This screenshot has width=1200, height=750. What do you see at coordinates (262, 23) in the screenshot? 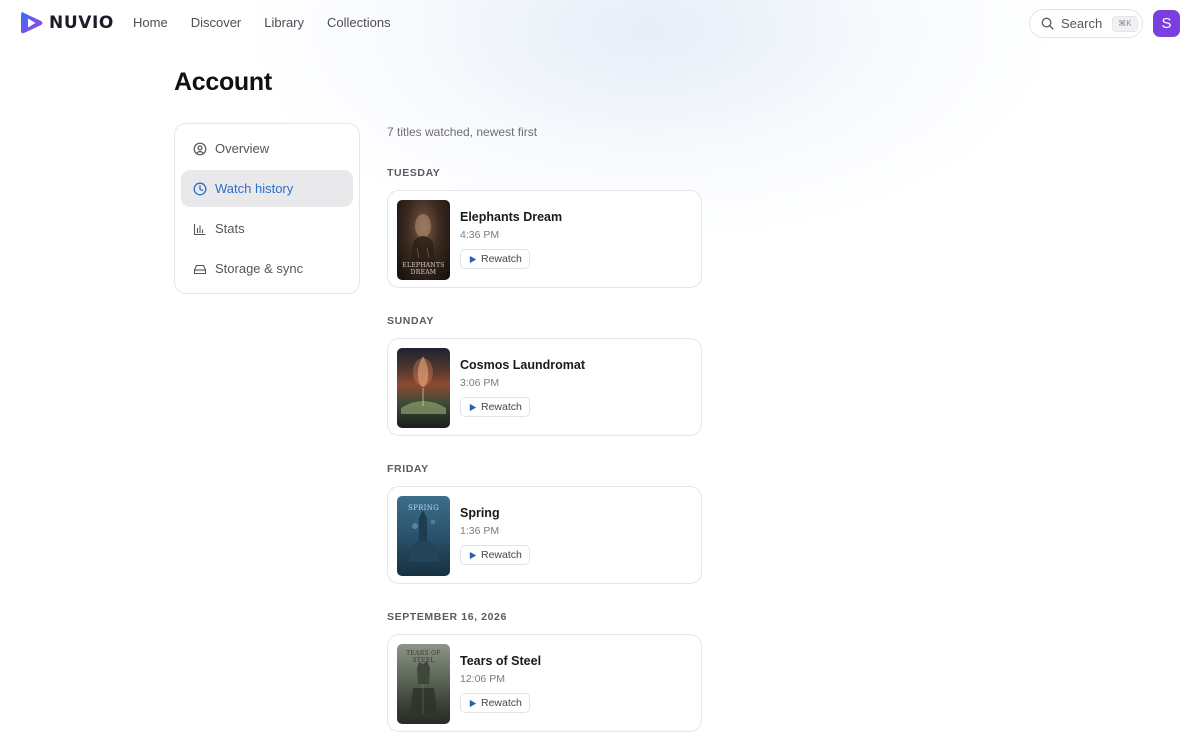
I see `main-nav: Home Discover Library Collections` at bounding box center [262, 23].